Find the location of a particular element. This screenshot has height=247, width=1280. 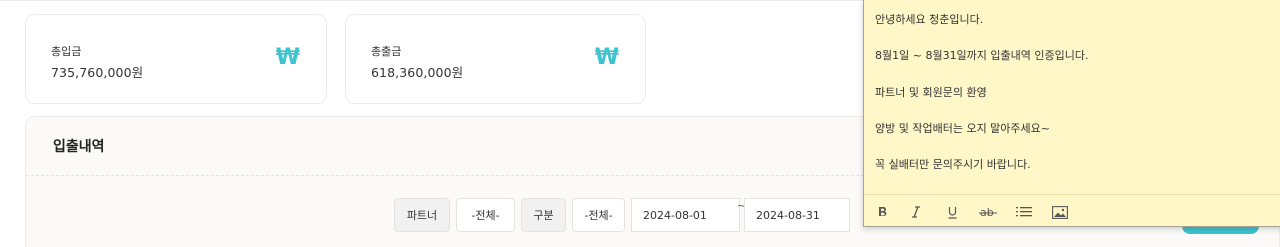

total-withdrawal-value: 618,360,000원 is located at coordinates (417, 72).